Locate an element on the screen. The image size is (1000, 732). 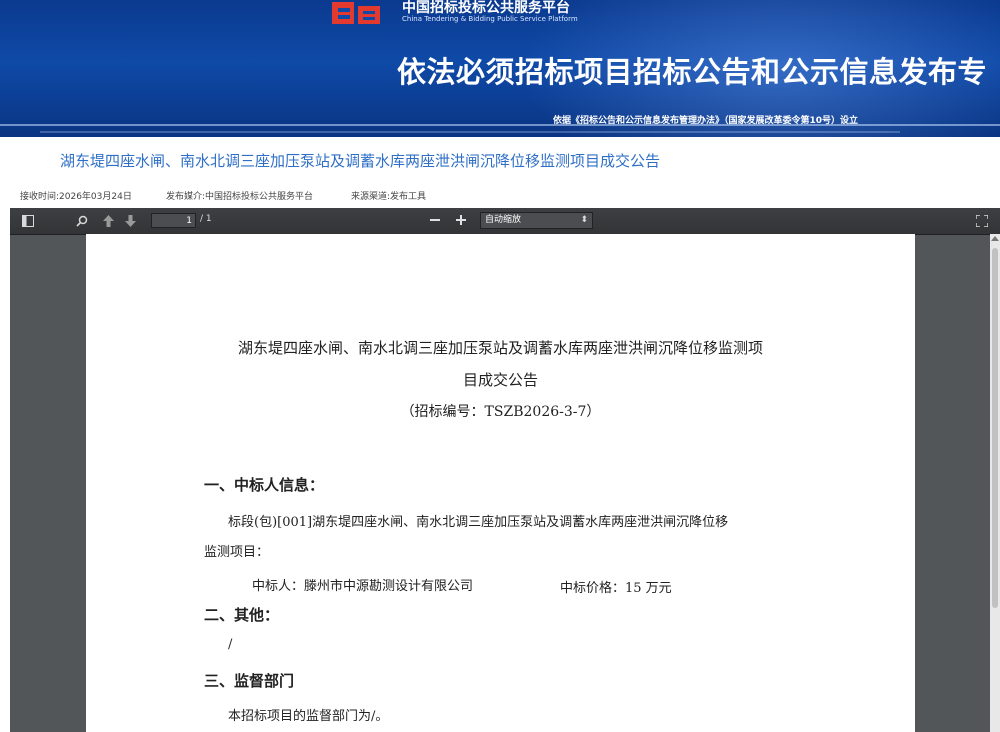
minus-icon is located at coordinates (435, 220).